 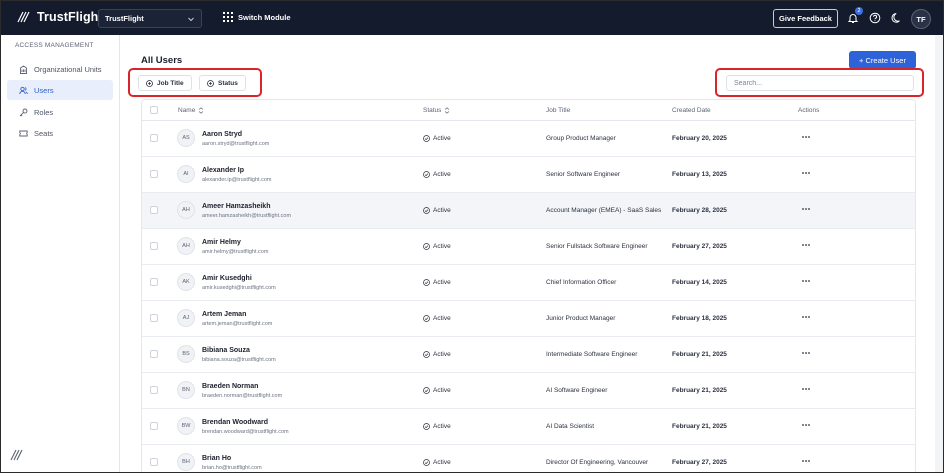 I want to click on user-initials-avatar: AJ, so click(x=186, y=318).